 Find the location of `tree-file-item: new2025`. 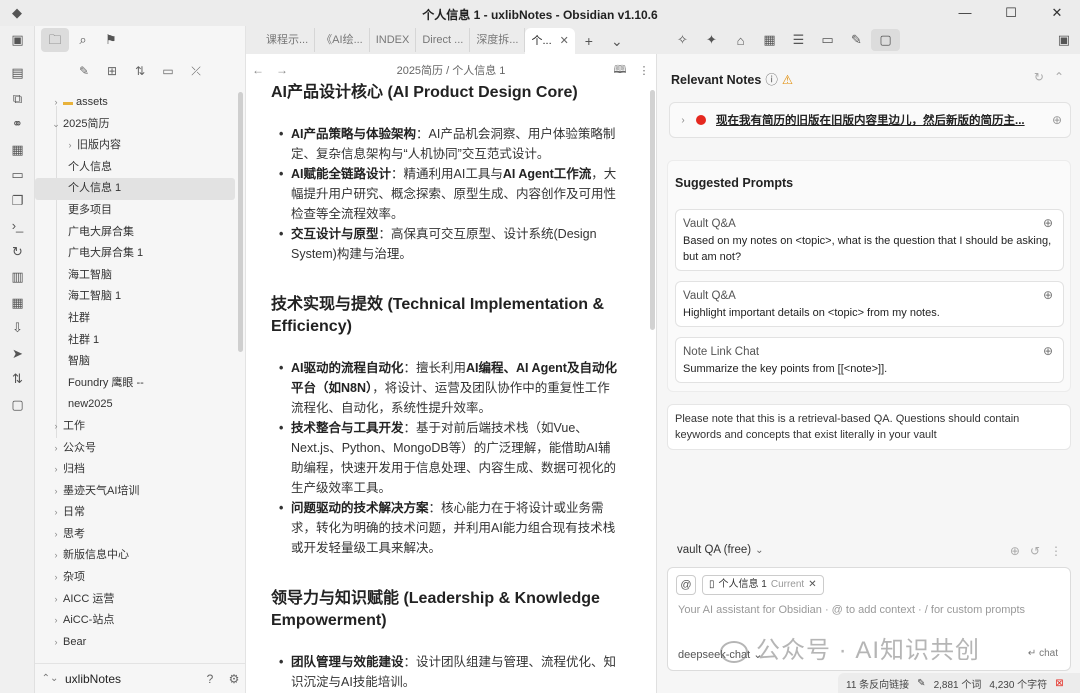

tree-file-item: new2025 is located at coordinates (135, 405).